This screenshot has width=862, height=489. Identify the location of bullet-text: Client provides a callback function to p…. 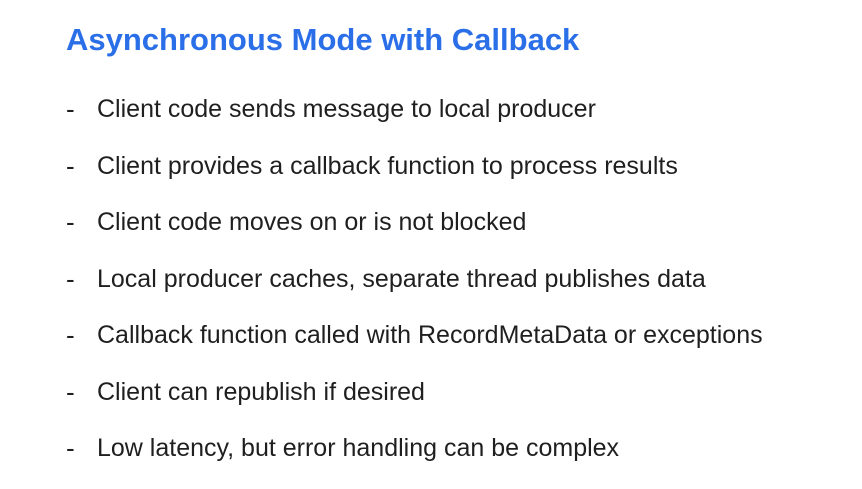
(387, 165).